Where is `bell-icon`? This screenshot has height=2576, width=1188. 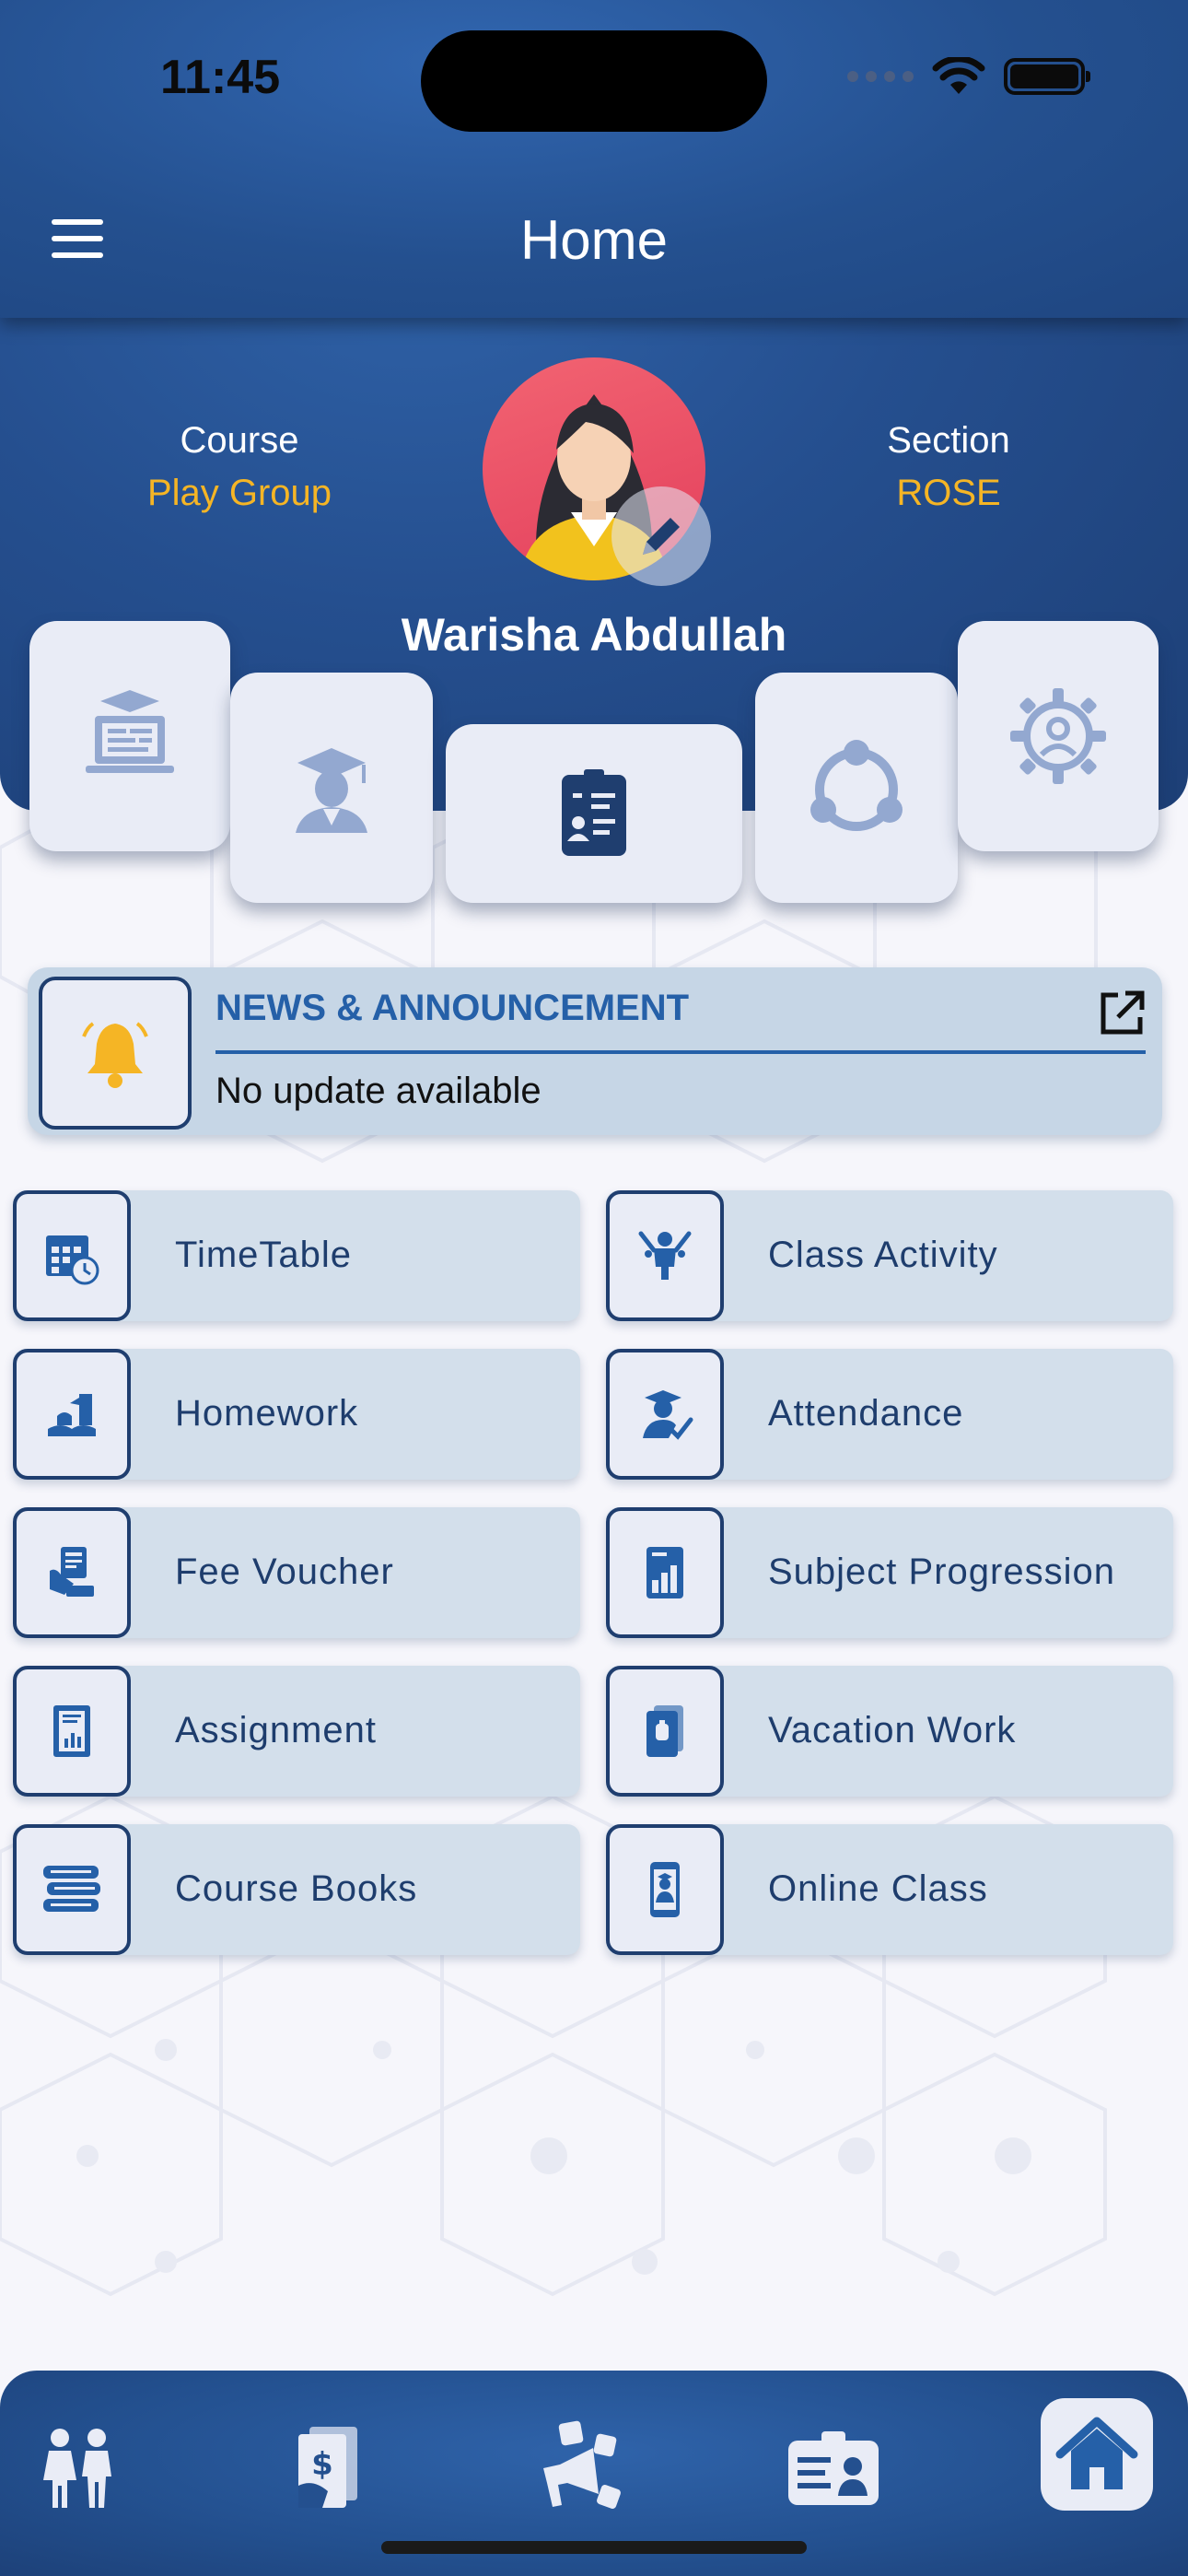
bell-icon is located at coordinates (115, 1055).